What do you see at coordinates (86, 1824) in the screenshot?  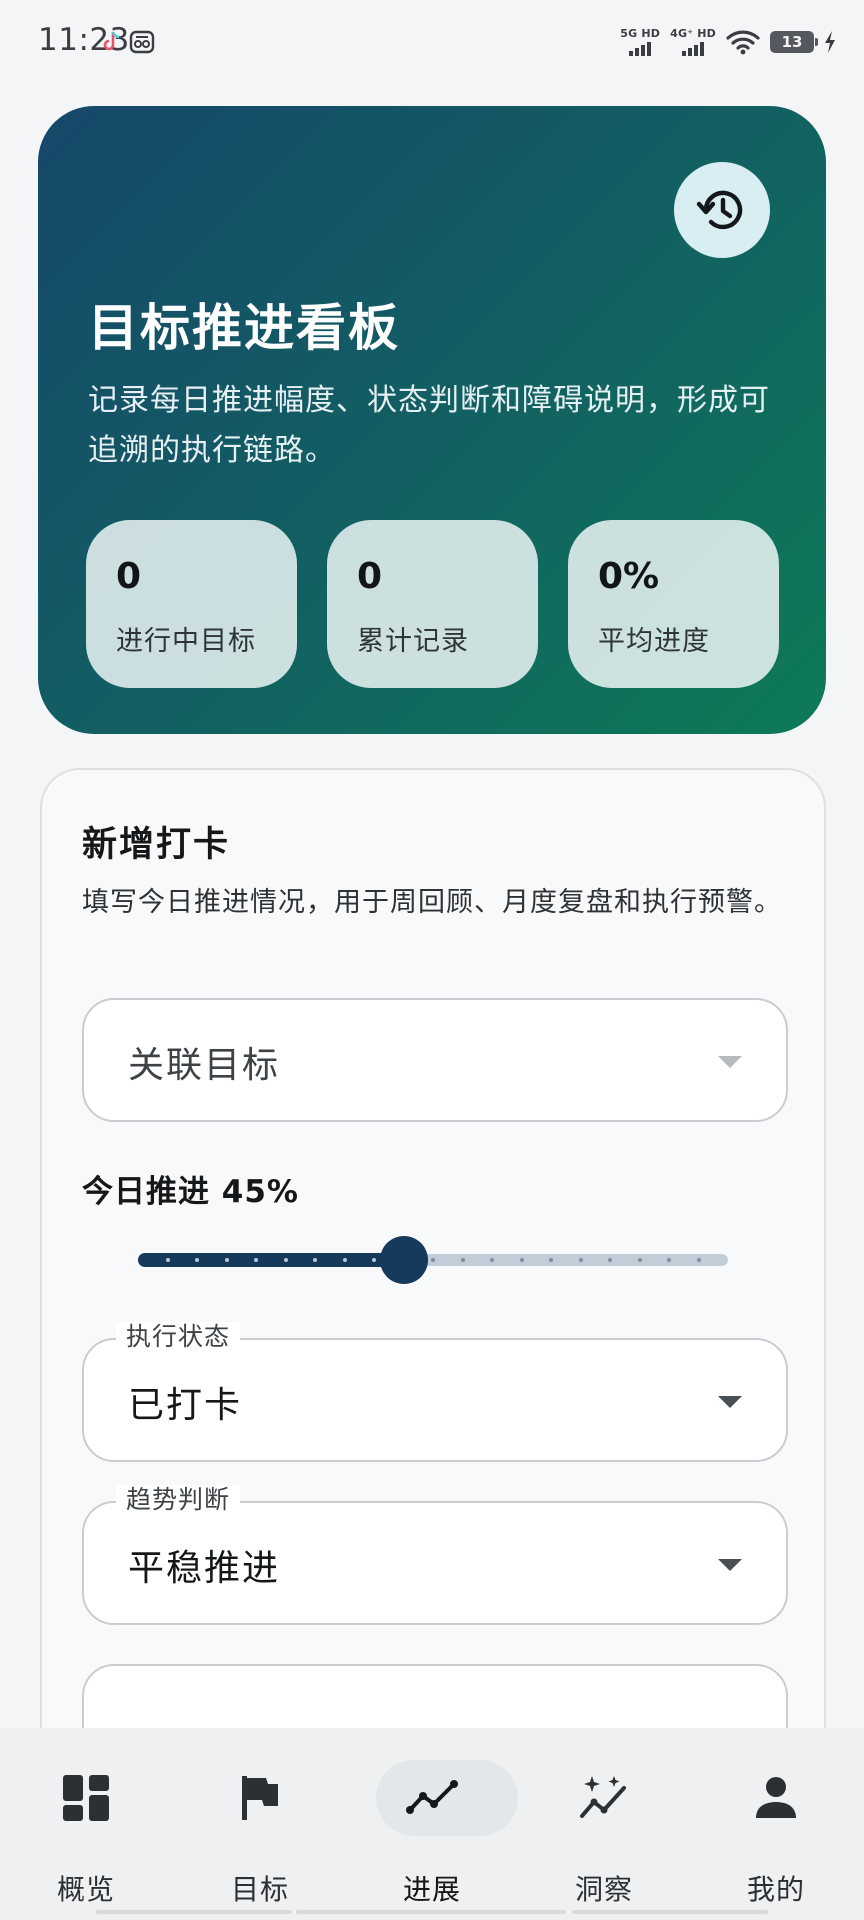 I see `nav-item-overview: 概览` at bounding box center [86, 1824].